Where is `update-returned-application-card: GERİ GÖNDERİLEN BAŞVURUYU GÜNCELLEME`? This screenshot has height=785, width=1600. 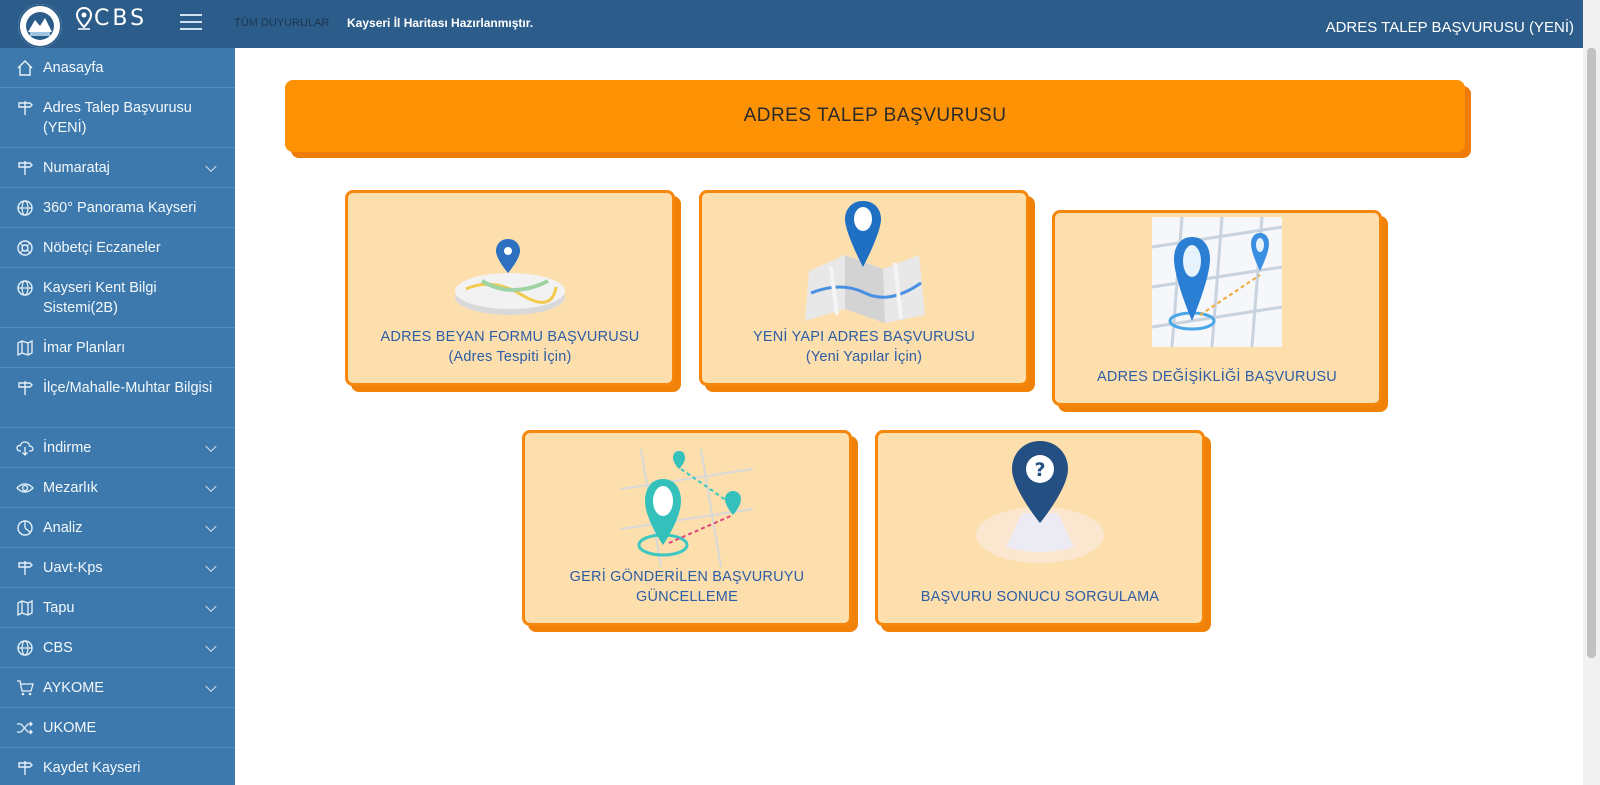 update-returned-application-card: GERİ GÖNDERİLEN BAŞVURUYU GÜNCELLEME is located at coordinates (687, 528).